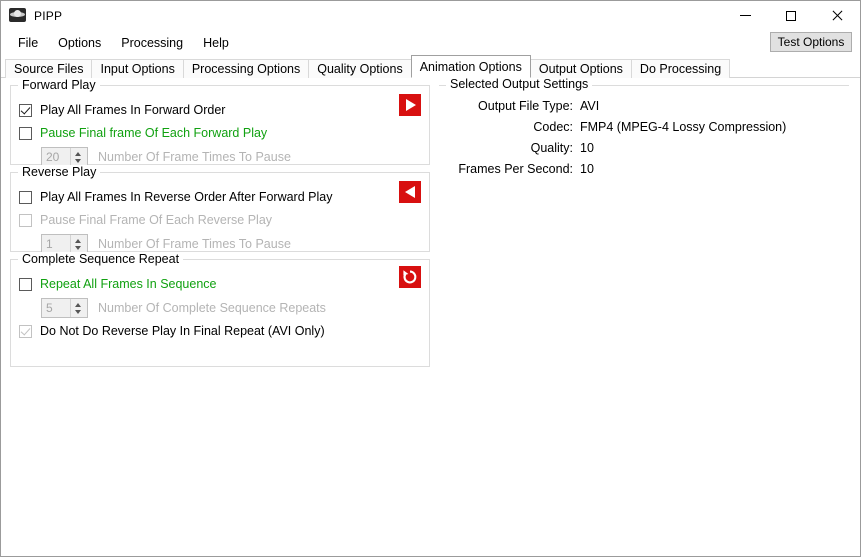  Describe the element at coordinates (152, 43) in the screenshot. I see `menu-item-processing: Processing` at that location.